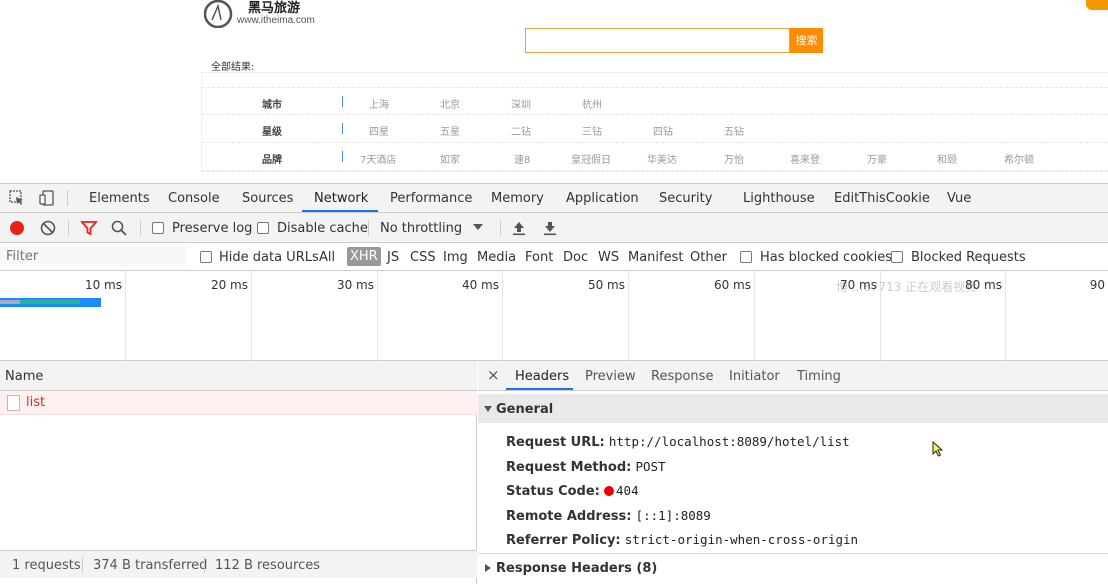 The height and width of the screenshot is (584, 1108). Describe the element at coordinates (708, 257) in the screenshot. I see `filter-type-other: Other` at that location.